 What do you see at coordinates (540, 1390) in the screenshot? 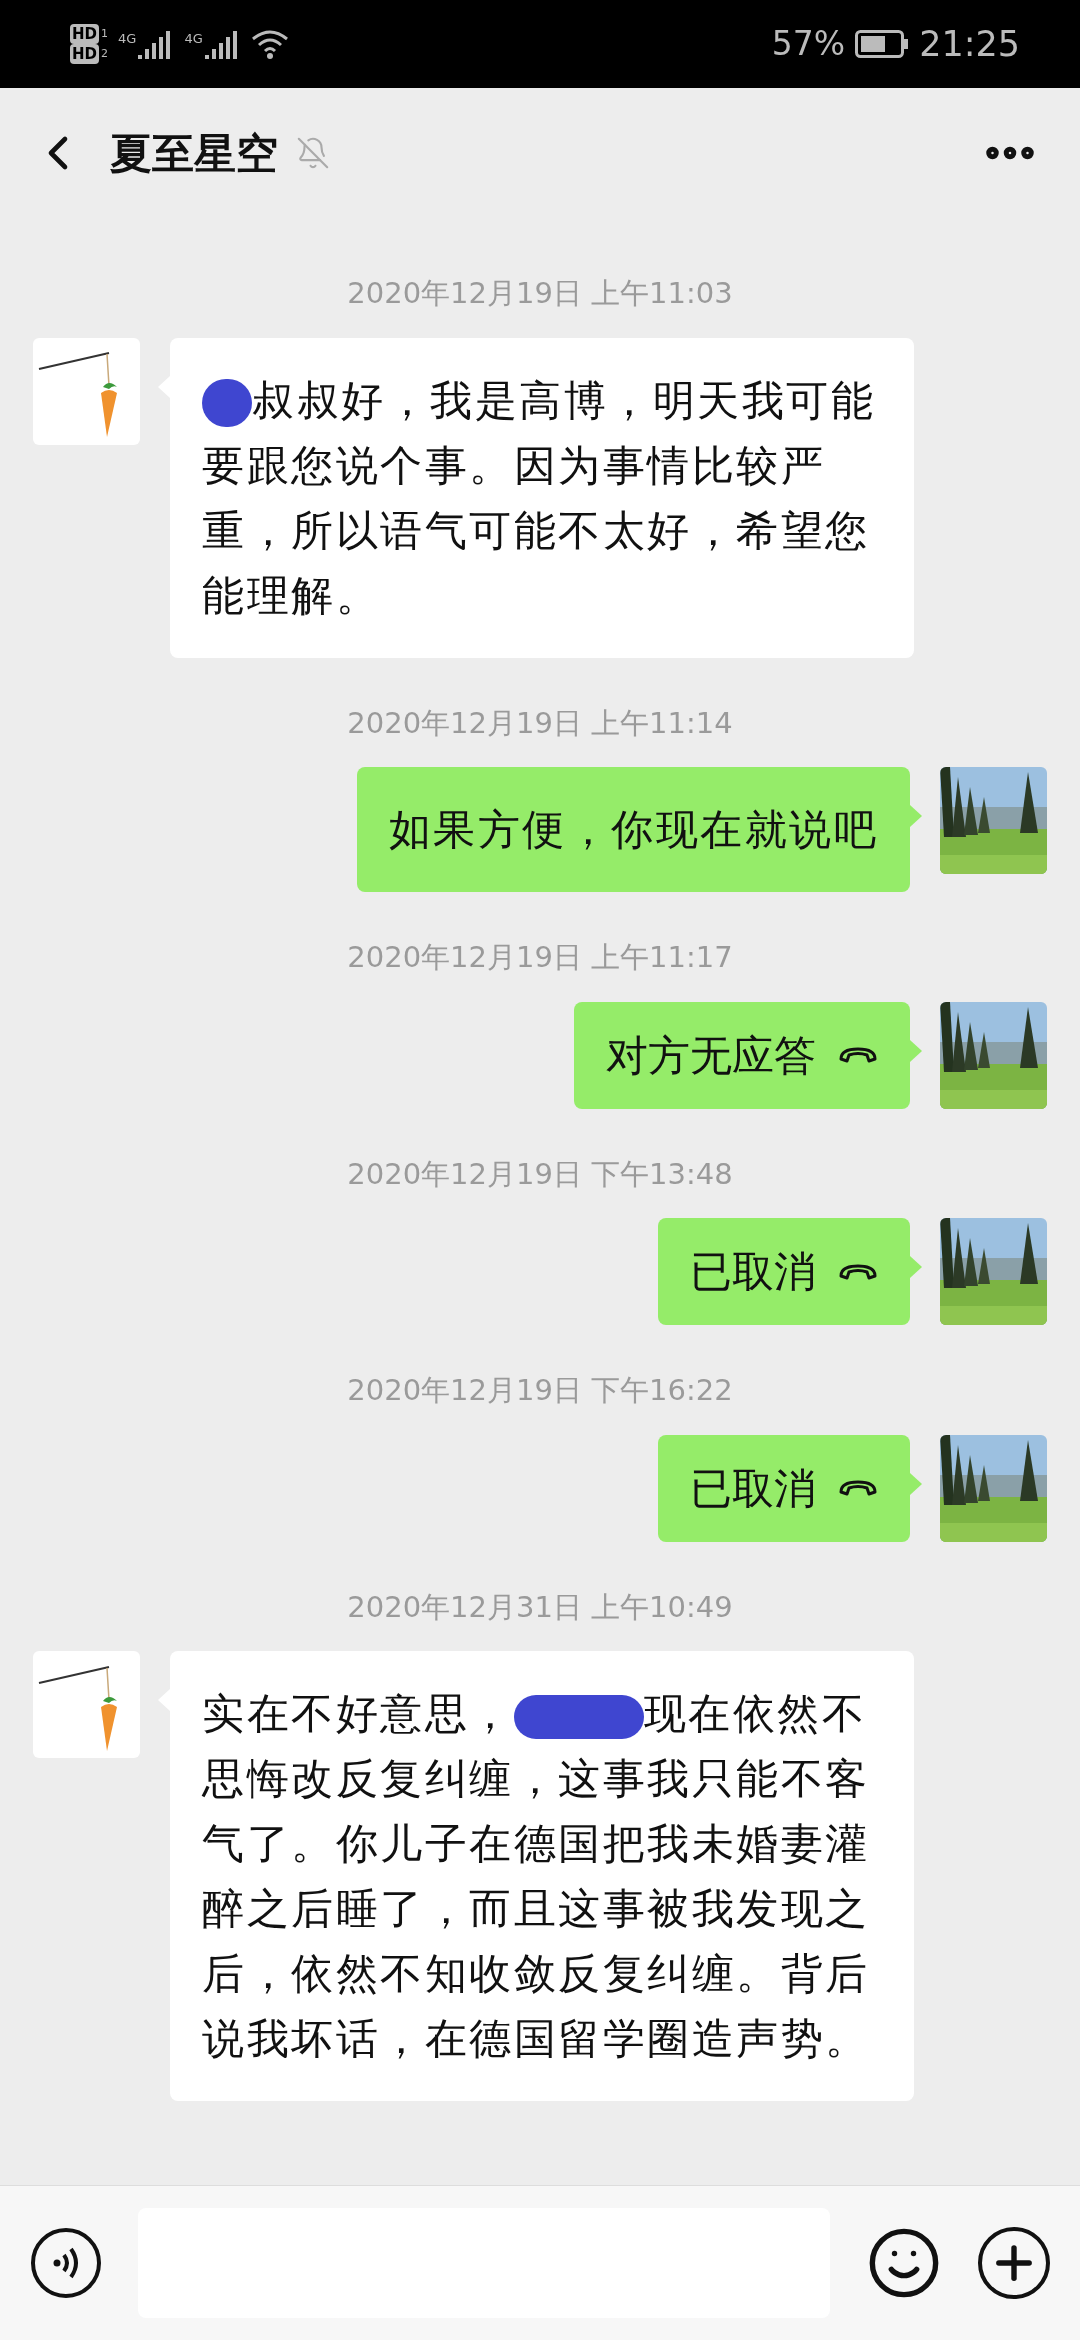
I see `timestamp: 2020年12月19日 下午16:22` at bounding box center [540, 1390].